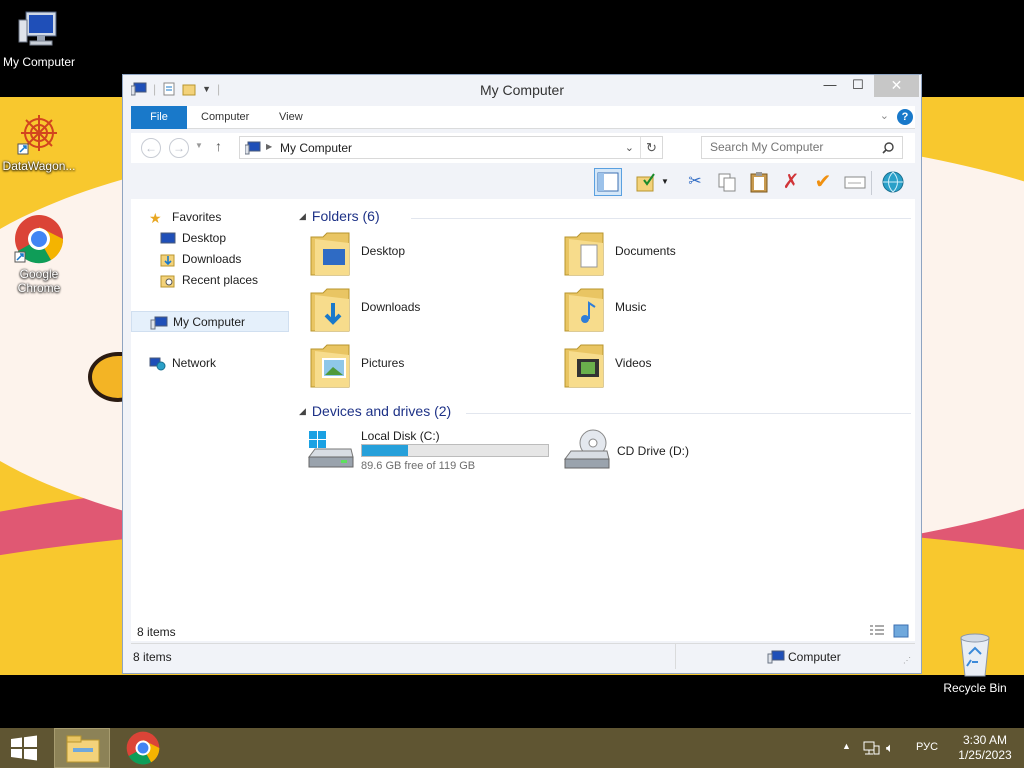 This screenshot has width=1024, height=768. What do you see at coordinates (429, 307) in the screenshot?
I see `folder-tile-downloads: Downloads` at bounding box center [429, 307].